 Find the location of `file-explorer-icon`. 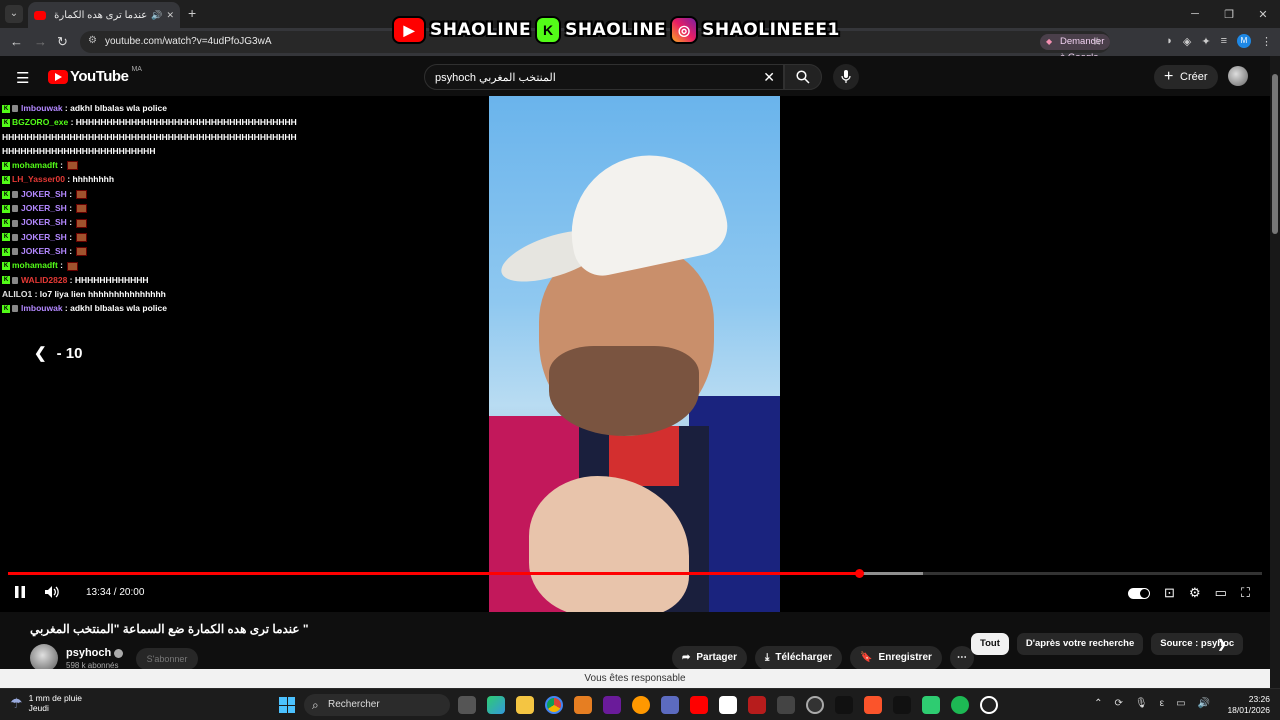

file-explorer-icon is located at coordinates (525, 705).